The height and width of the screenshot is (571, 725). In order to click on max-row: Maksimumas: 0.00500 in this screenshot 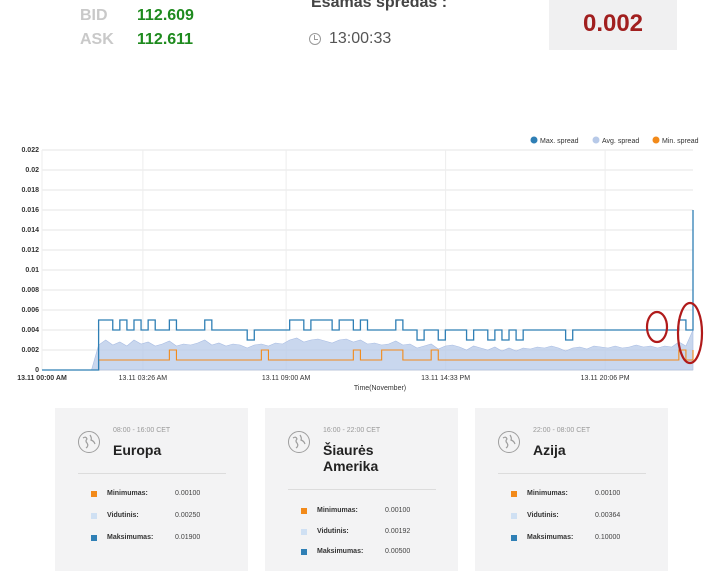, I will do `click(371, 553)`.